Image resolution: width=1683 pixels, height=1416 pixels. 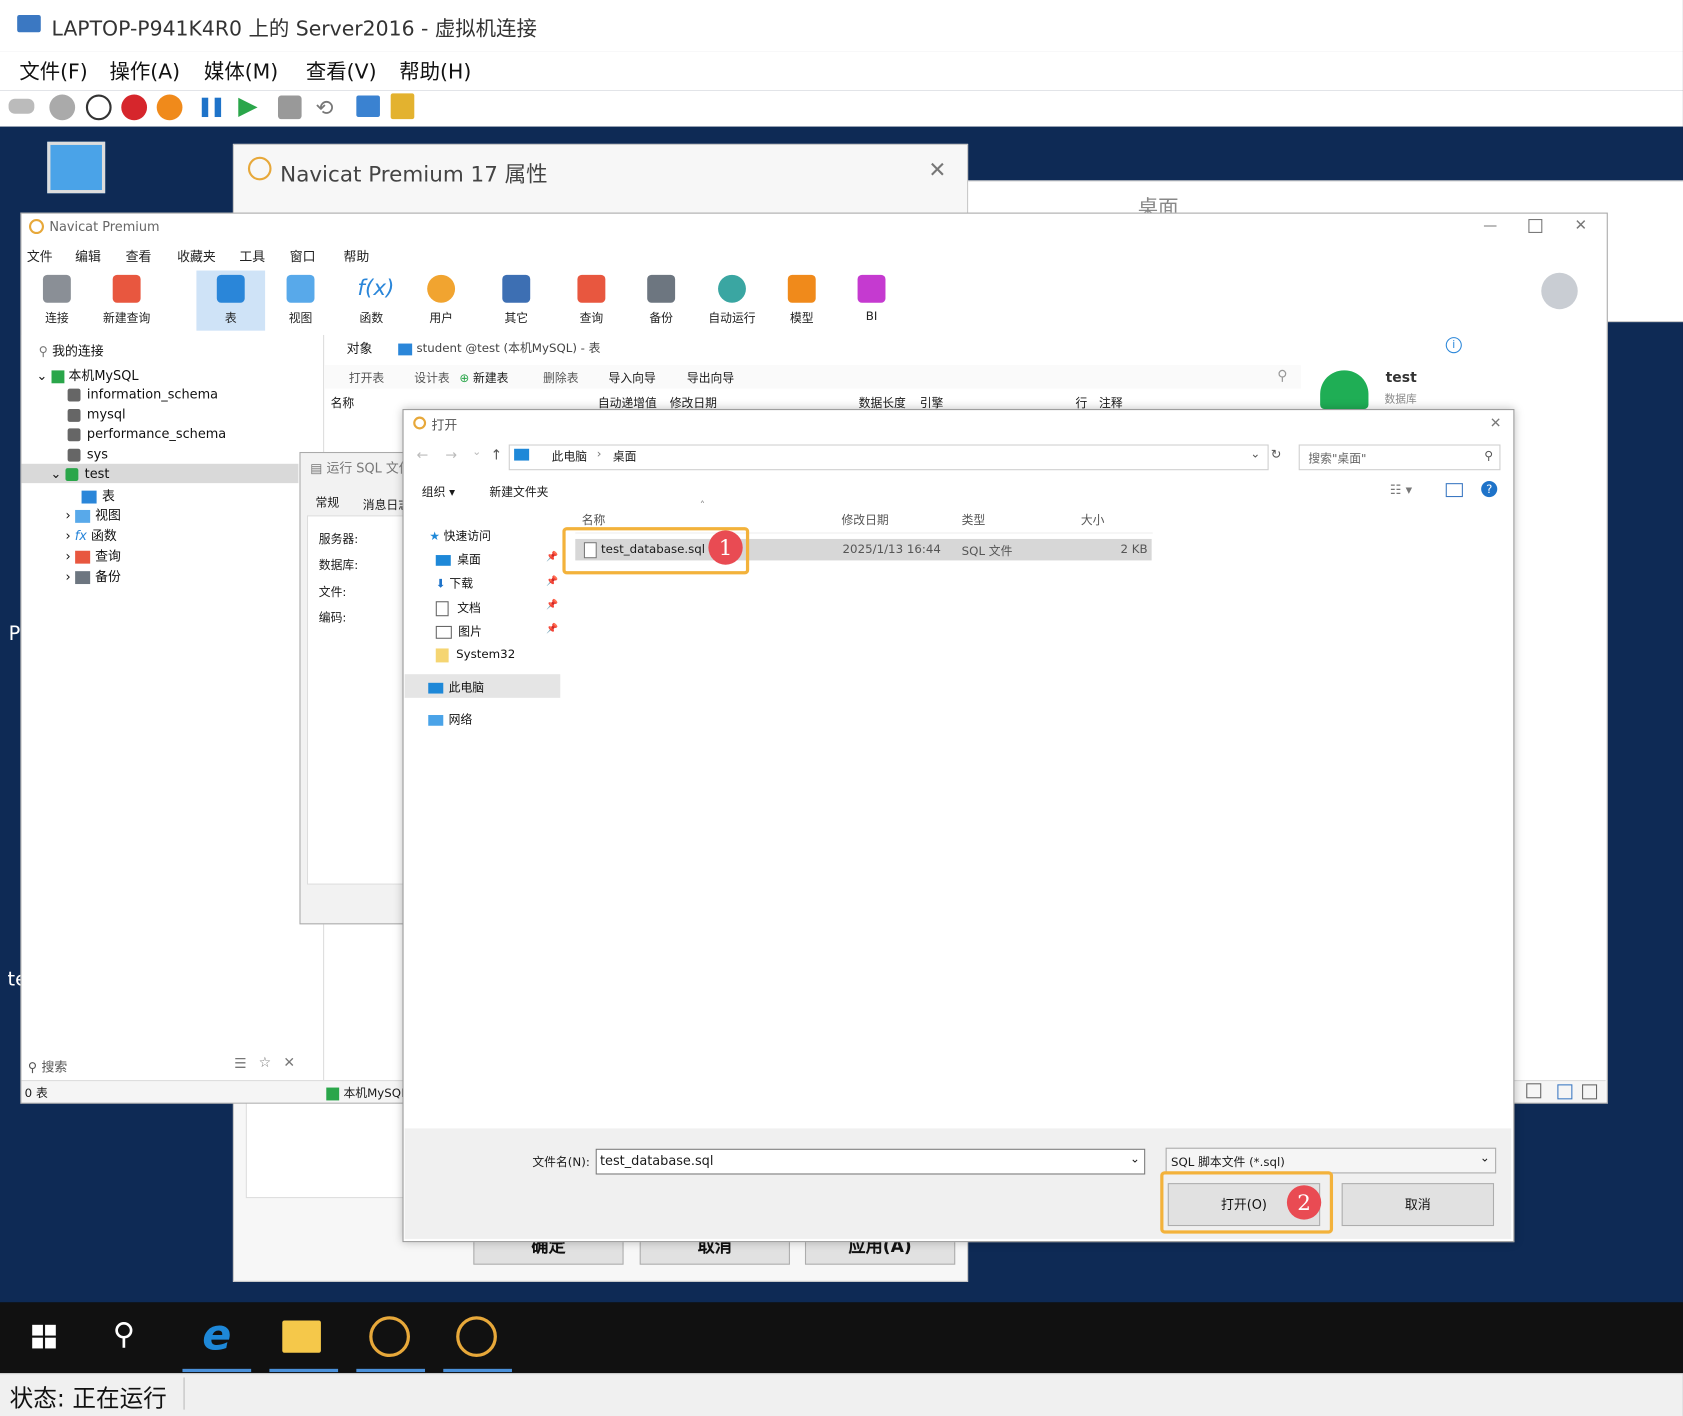 What do you see at coordinates (864, 519) in the screenshot?
I see `col-file-modified: 修改日期` at bounding box center [864, 519].